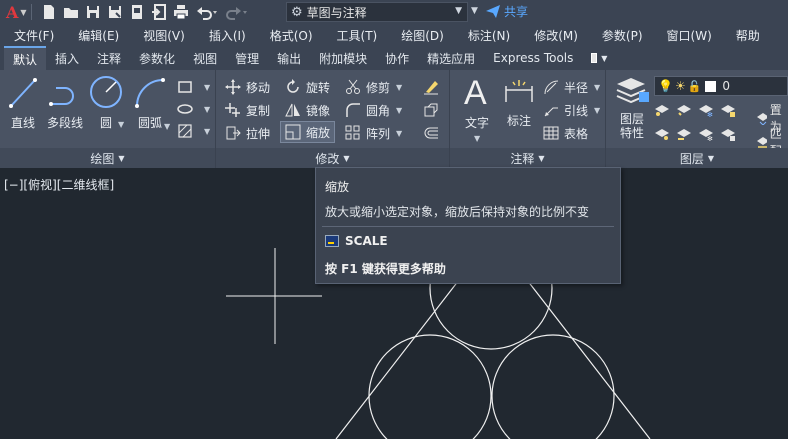 Image resolution: width=788 pixels, height=439 pixels. Describe the element at coordinates (258, 110) in the screenshot. I see `copy-label: 复制` at that location.